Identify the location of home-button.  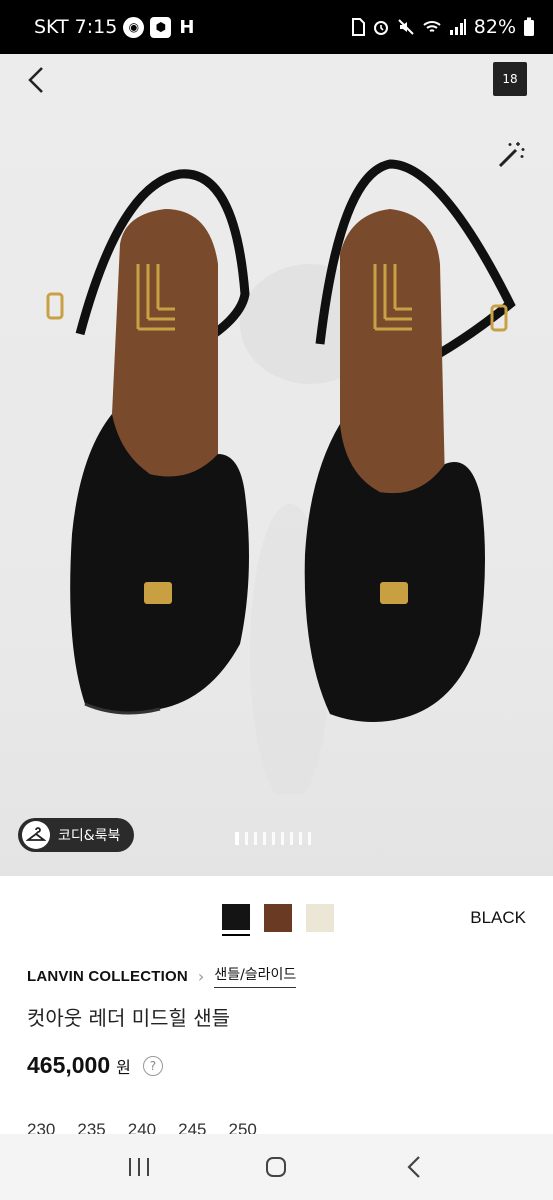
(276, 1167).